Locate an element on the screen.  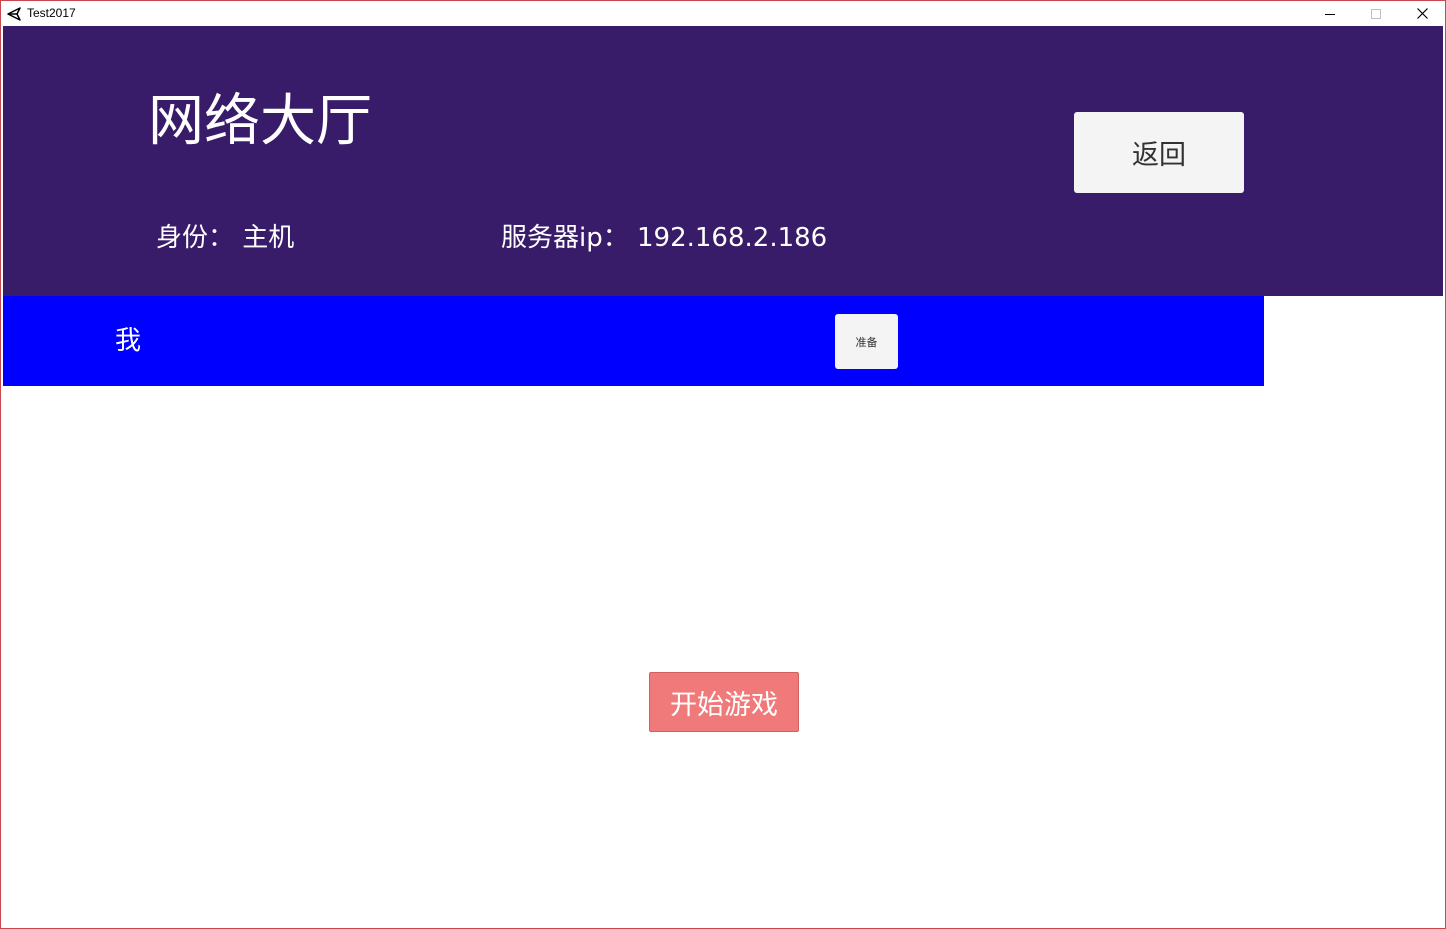
unity-icon is located at coordinates (14, 13).